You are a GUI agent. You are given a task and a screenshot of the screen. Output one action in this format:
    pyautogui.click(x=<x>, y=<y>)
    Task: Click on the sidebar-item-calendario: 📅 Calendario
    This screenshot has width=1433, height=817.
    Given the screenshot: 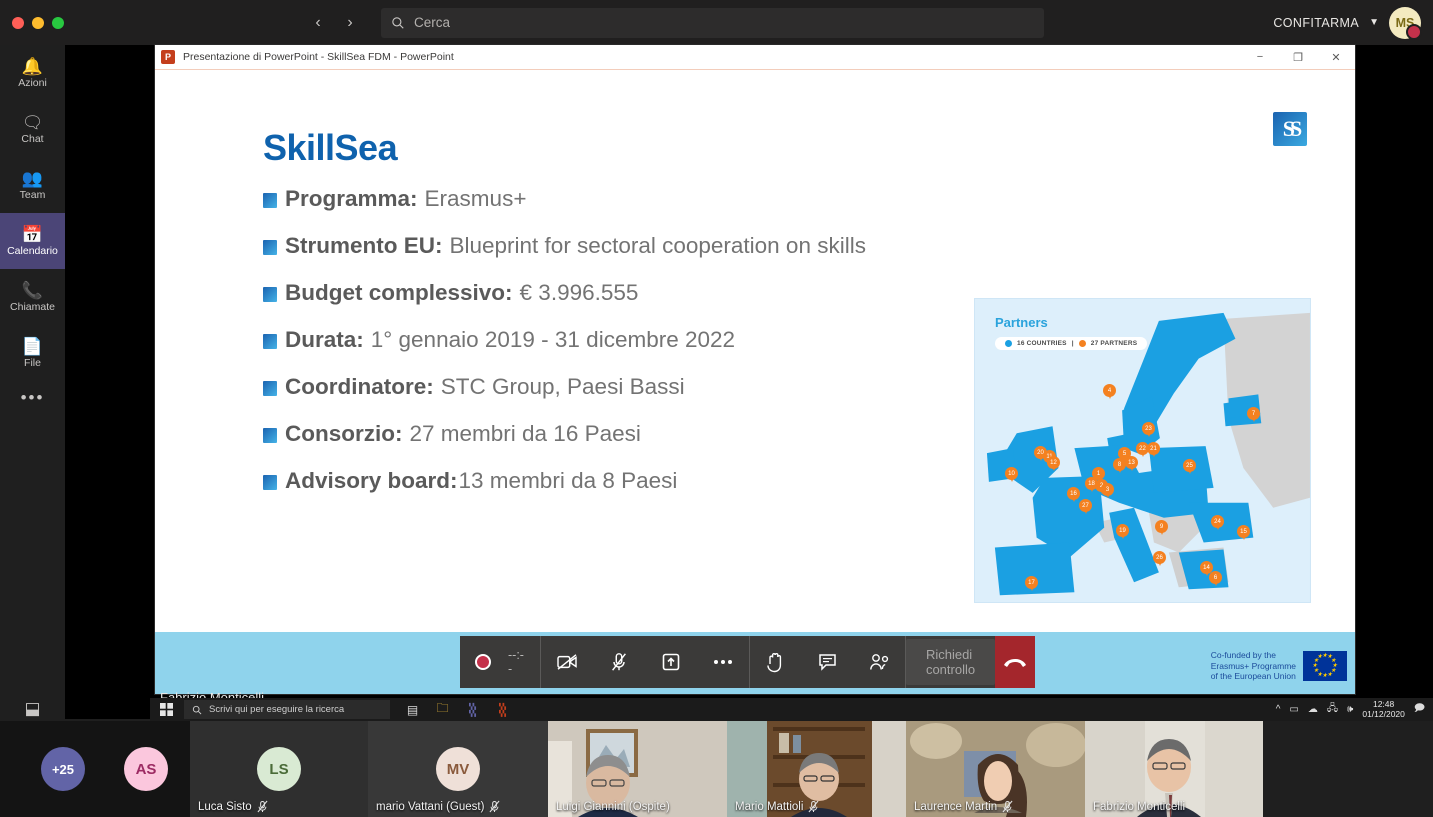 What is the action you would take?
    pyautogui.click(x=32, y=241)
    